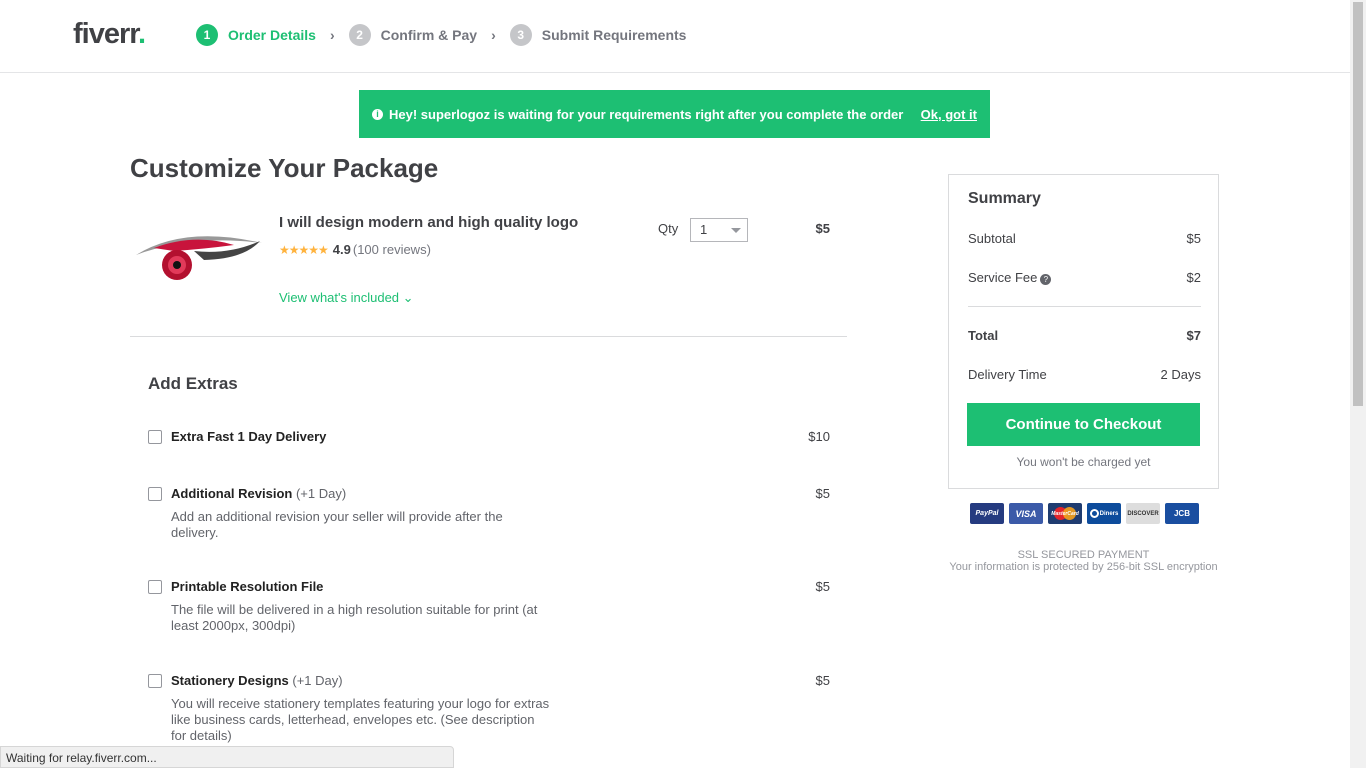 The width and height of the screenshot is (1366, 768). Describe the element at coordinates (249, 436) in the screenshot. I see `extra-title: Extra Fast 1 Day Delivery` at that location.